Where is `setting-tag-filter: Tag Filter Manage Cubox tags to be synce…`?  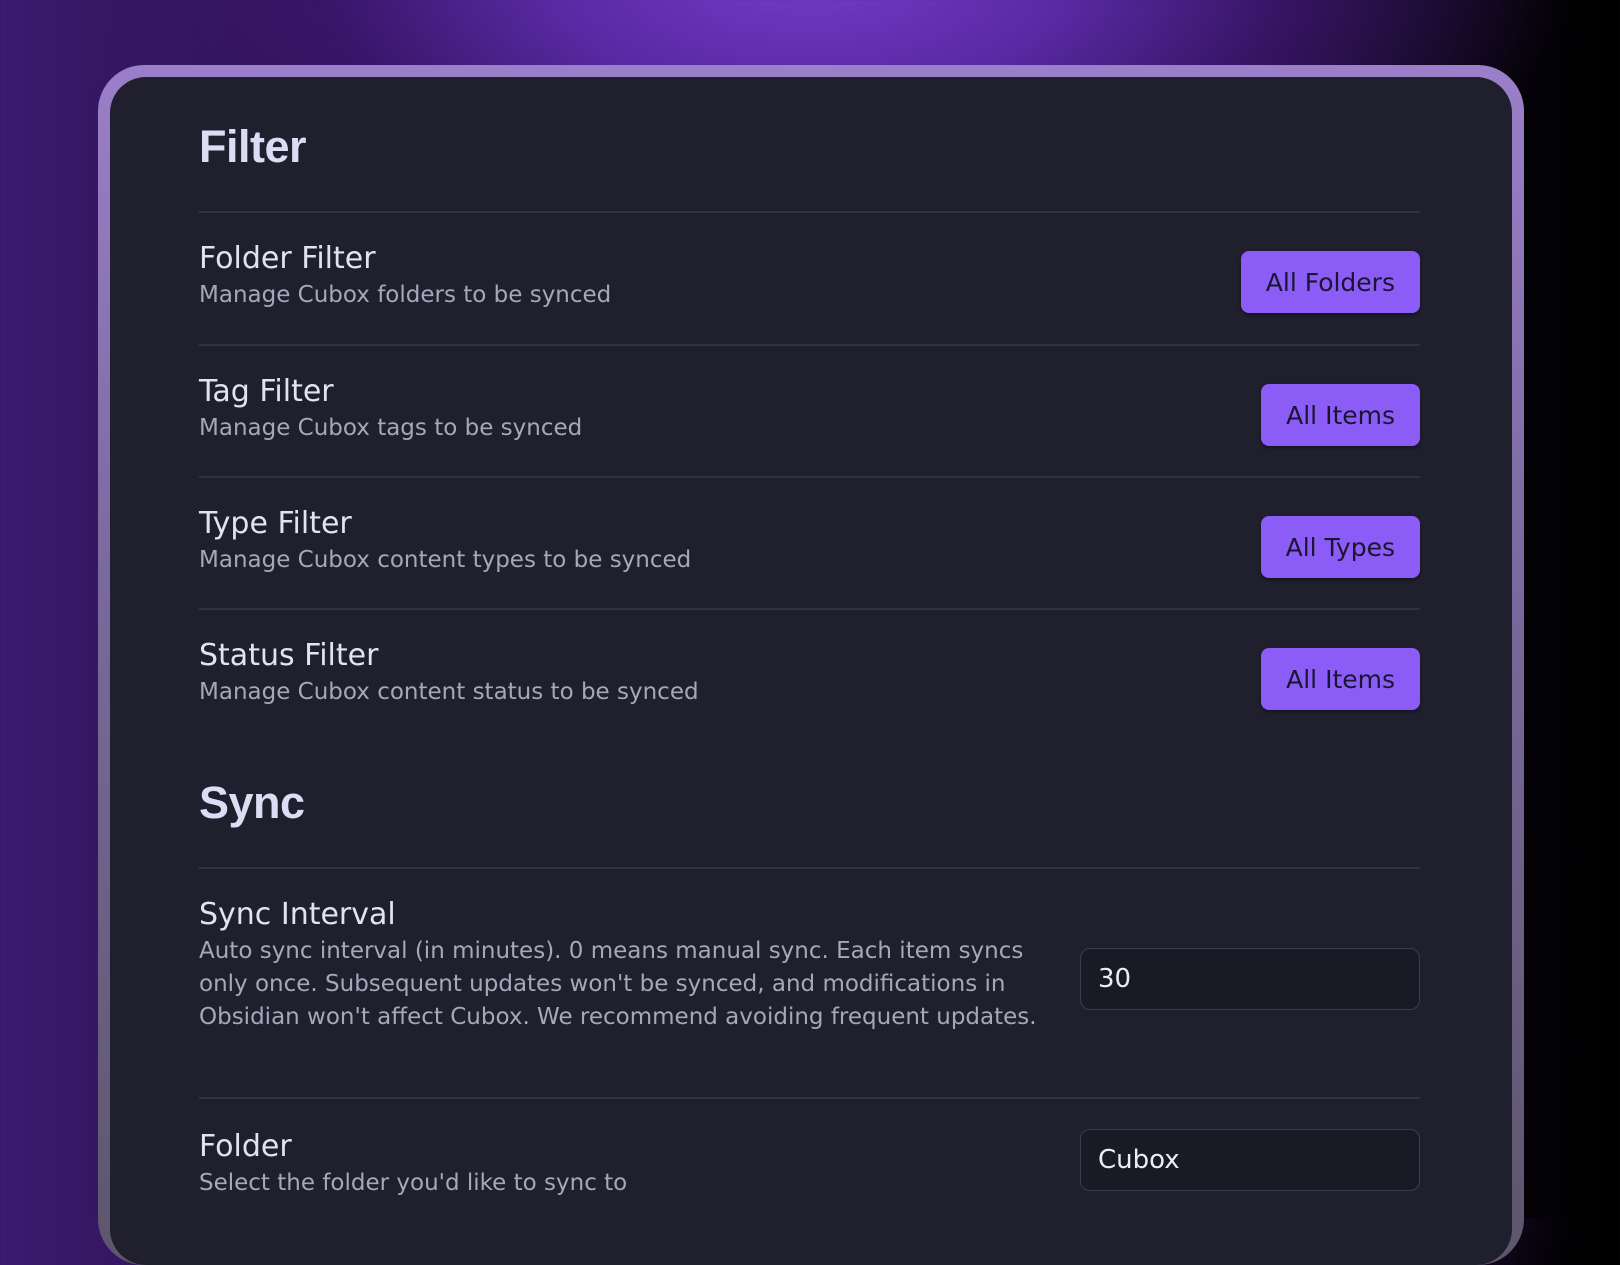
setting-tag-filter: Tag Filter Manage Cubox tags to be synce… is located at coordinates (809, 424).